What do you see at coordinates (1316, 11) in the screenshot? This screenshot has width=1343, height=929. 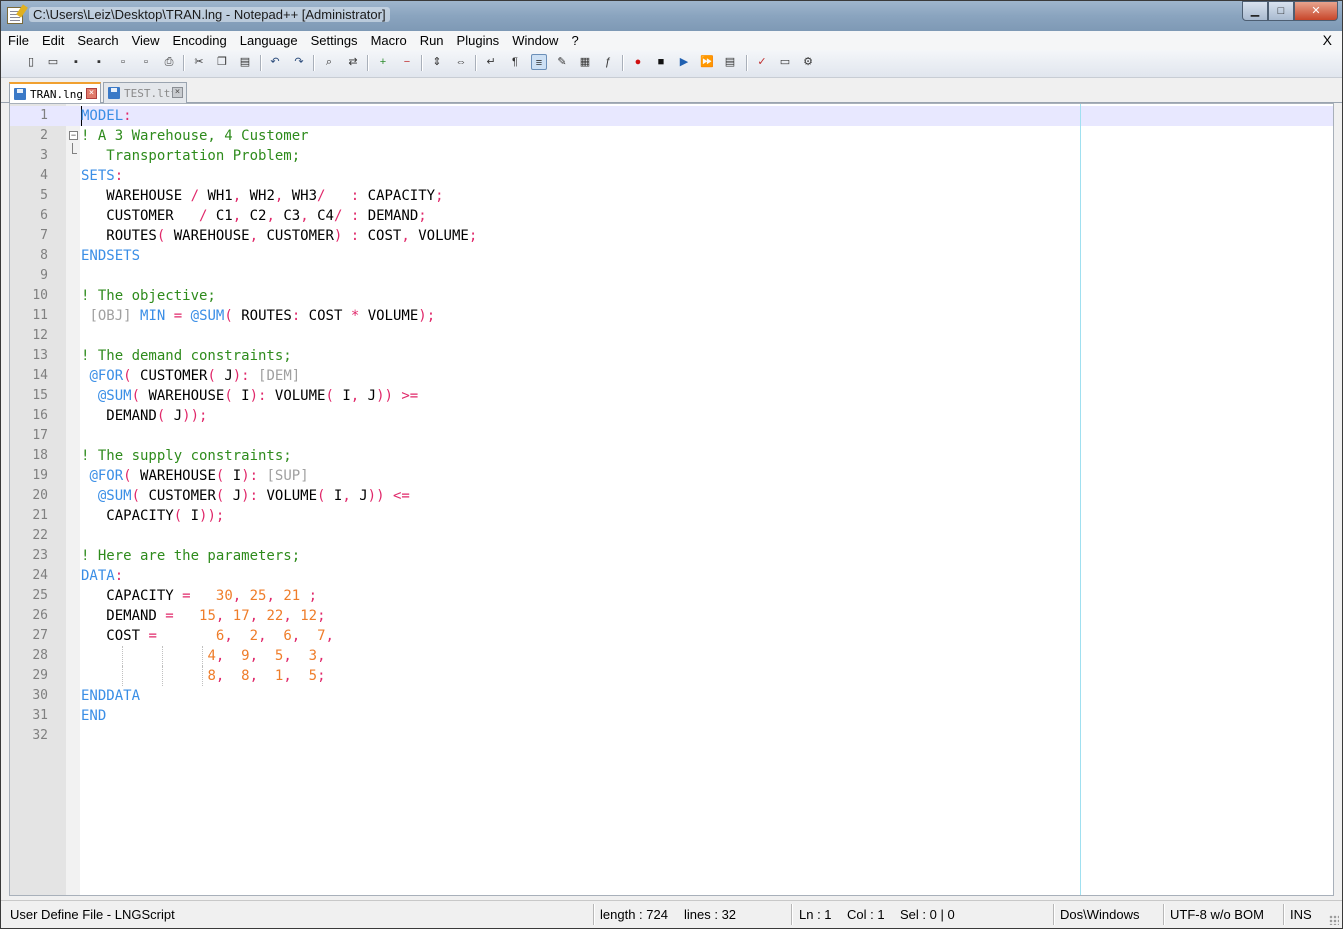 I see `close-window-button: ✕` at bounding box center [1316, 11].